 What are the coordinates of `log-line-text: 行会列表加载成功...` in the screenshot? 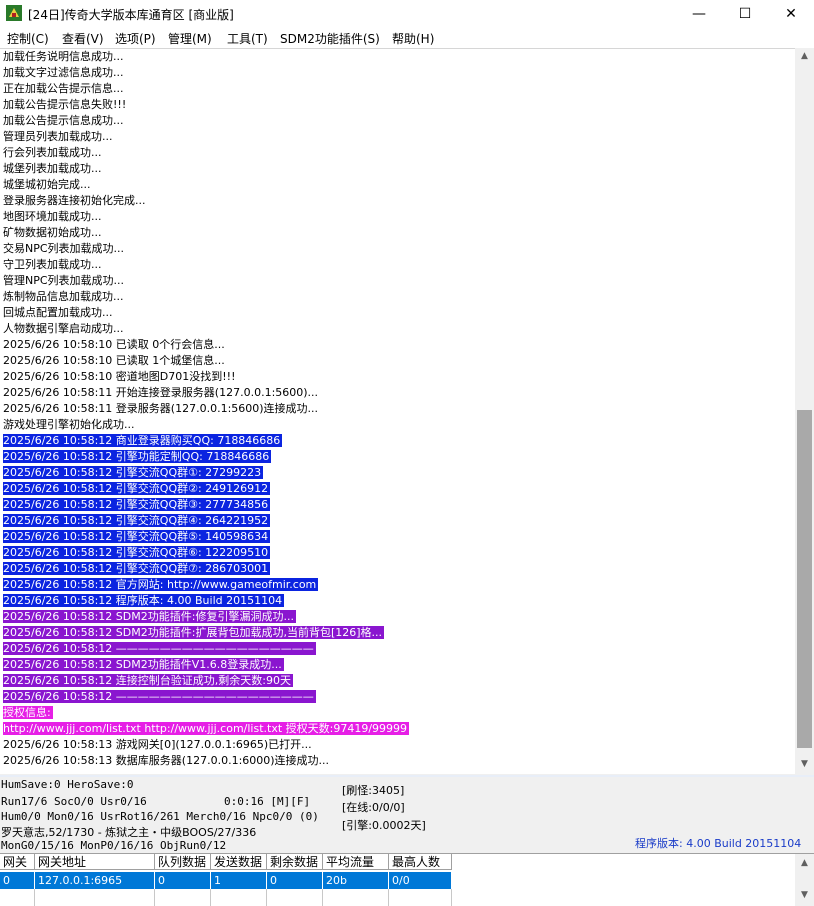 It's located at (52, 152).